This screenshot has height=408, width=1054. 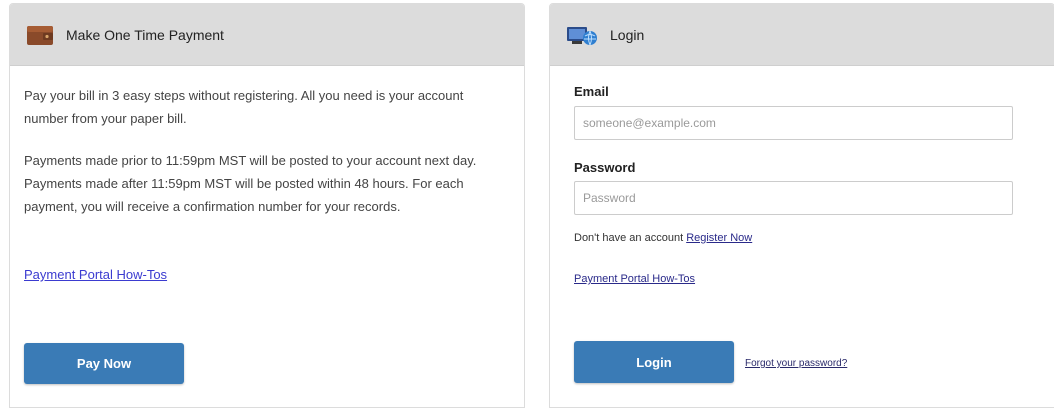 What do you see at coordinates (591, 91) in the screenshot?
I see `email-label: Email` at bounding box center [591, 91].